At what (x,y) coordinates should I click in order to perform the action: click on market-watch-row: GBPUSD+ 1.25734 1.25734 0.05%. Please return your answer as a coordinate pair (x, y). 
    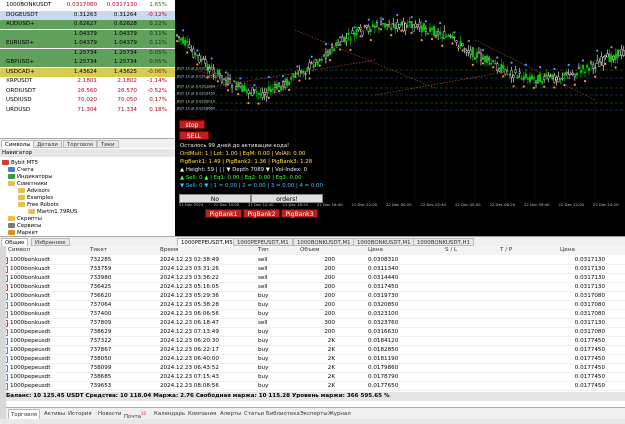
    Looking at the image, I should click on (87, 62).